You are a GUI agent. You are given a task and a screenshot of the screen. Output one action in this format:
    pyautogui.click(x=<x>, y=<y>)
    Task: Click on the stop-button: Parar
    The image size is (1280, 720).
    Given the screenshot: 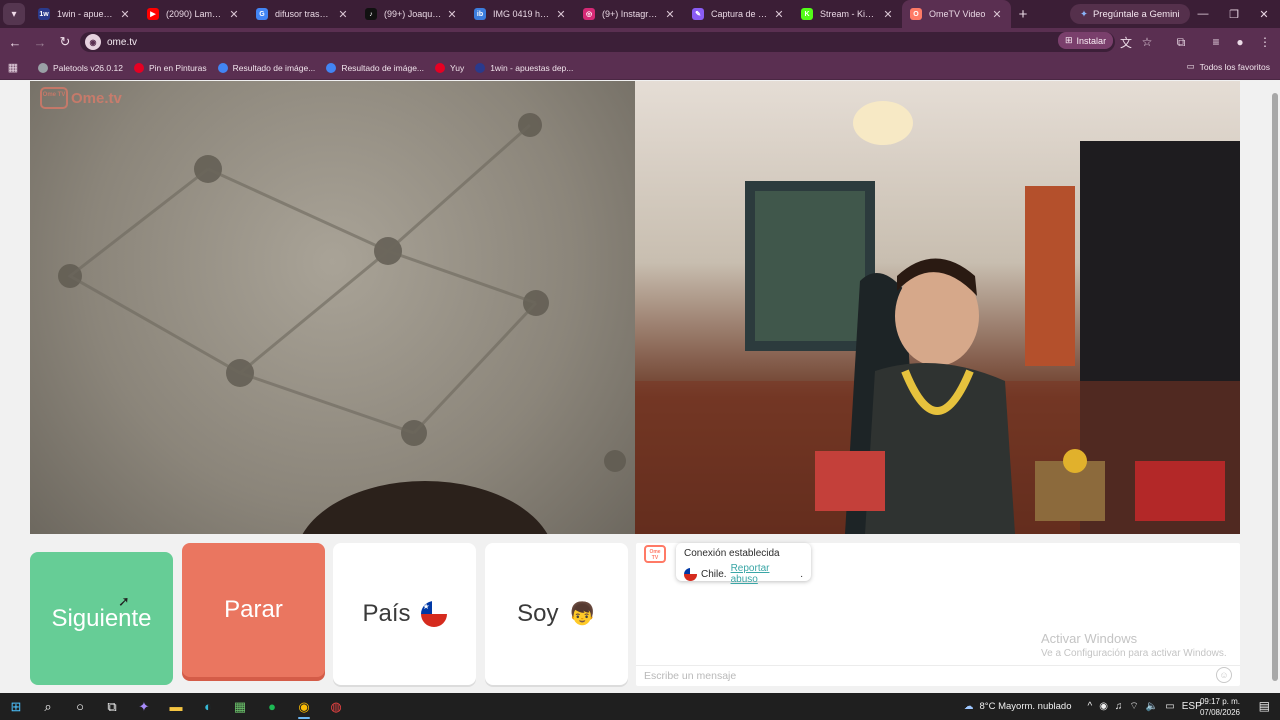 What is the action you would take?
    pyautogui.click(x=253, y=610)
    